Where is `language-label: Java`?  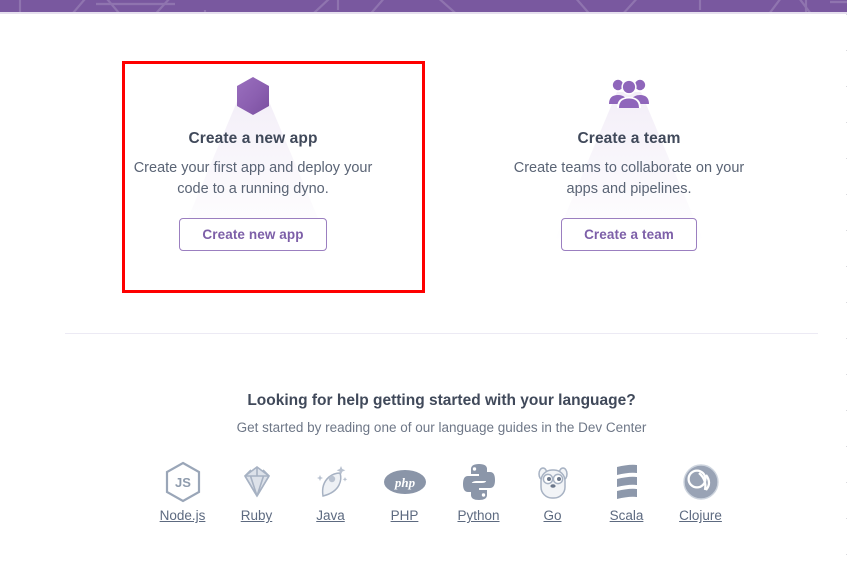 language-label: Java is located at coordinates (330, 515).